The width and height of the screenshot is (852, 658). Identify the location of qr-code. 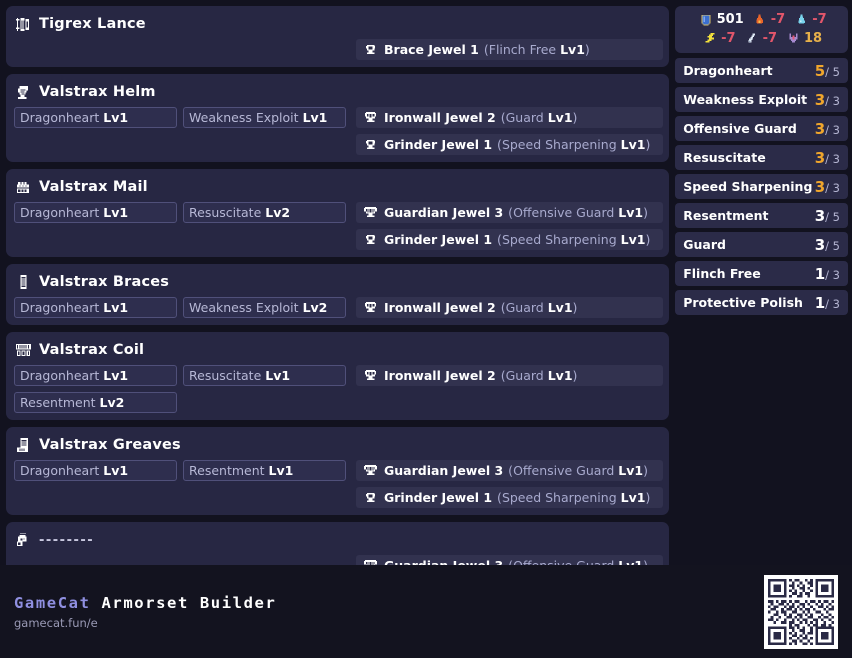
(801, 611).